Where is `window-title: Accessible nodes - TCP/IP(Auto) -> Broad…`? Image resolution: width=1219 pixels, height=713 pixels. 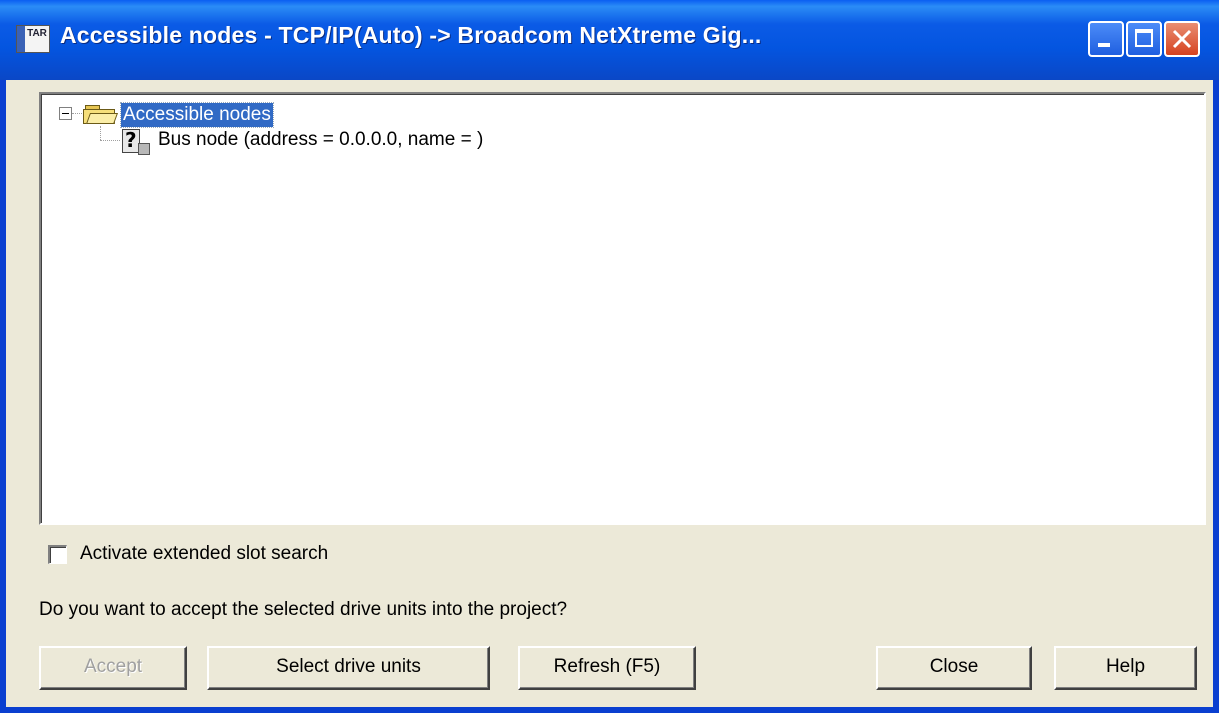
window-title: Accessible nodes - TCP/IP(Auto) -> Broad… is located at coordinates (411, 35).